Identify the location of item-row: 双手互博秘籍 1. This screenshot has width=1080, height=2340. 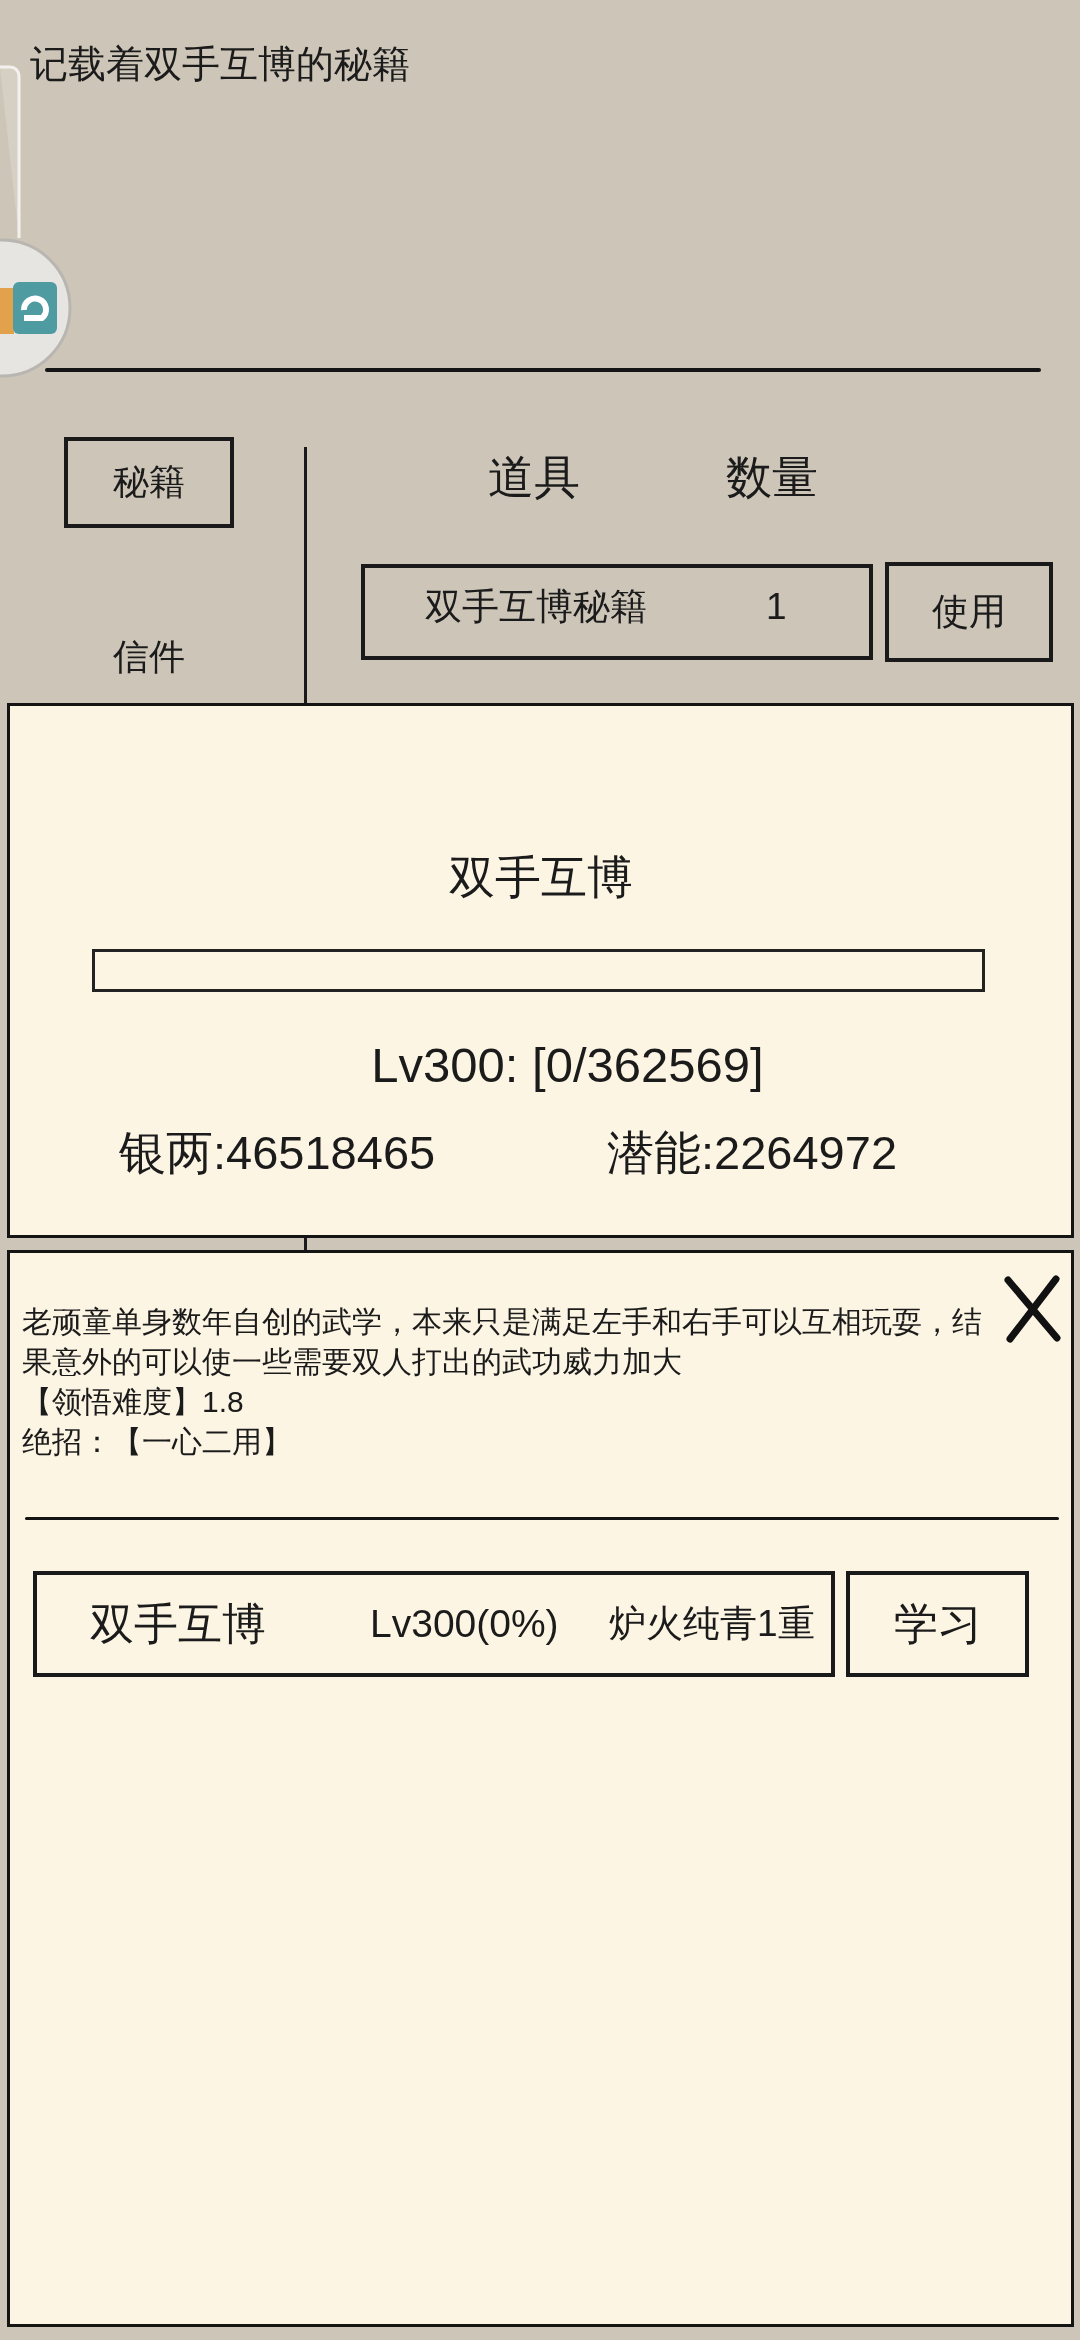
(617, 612).